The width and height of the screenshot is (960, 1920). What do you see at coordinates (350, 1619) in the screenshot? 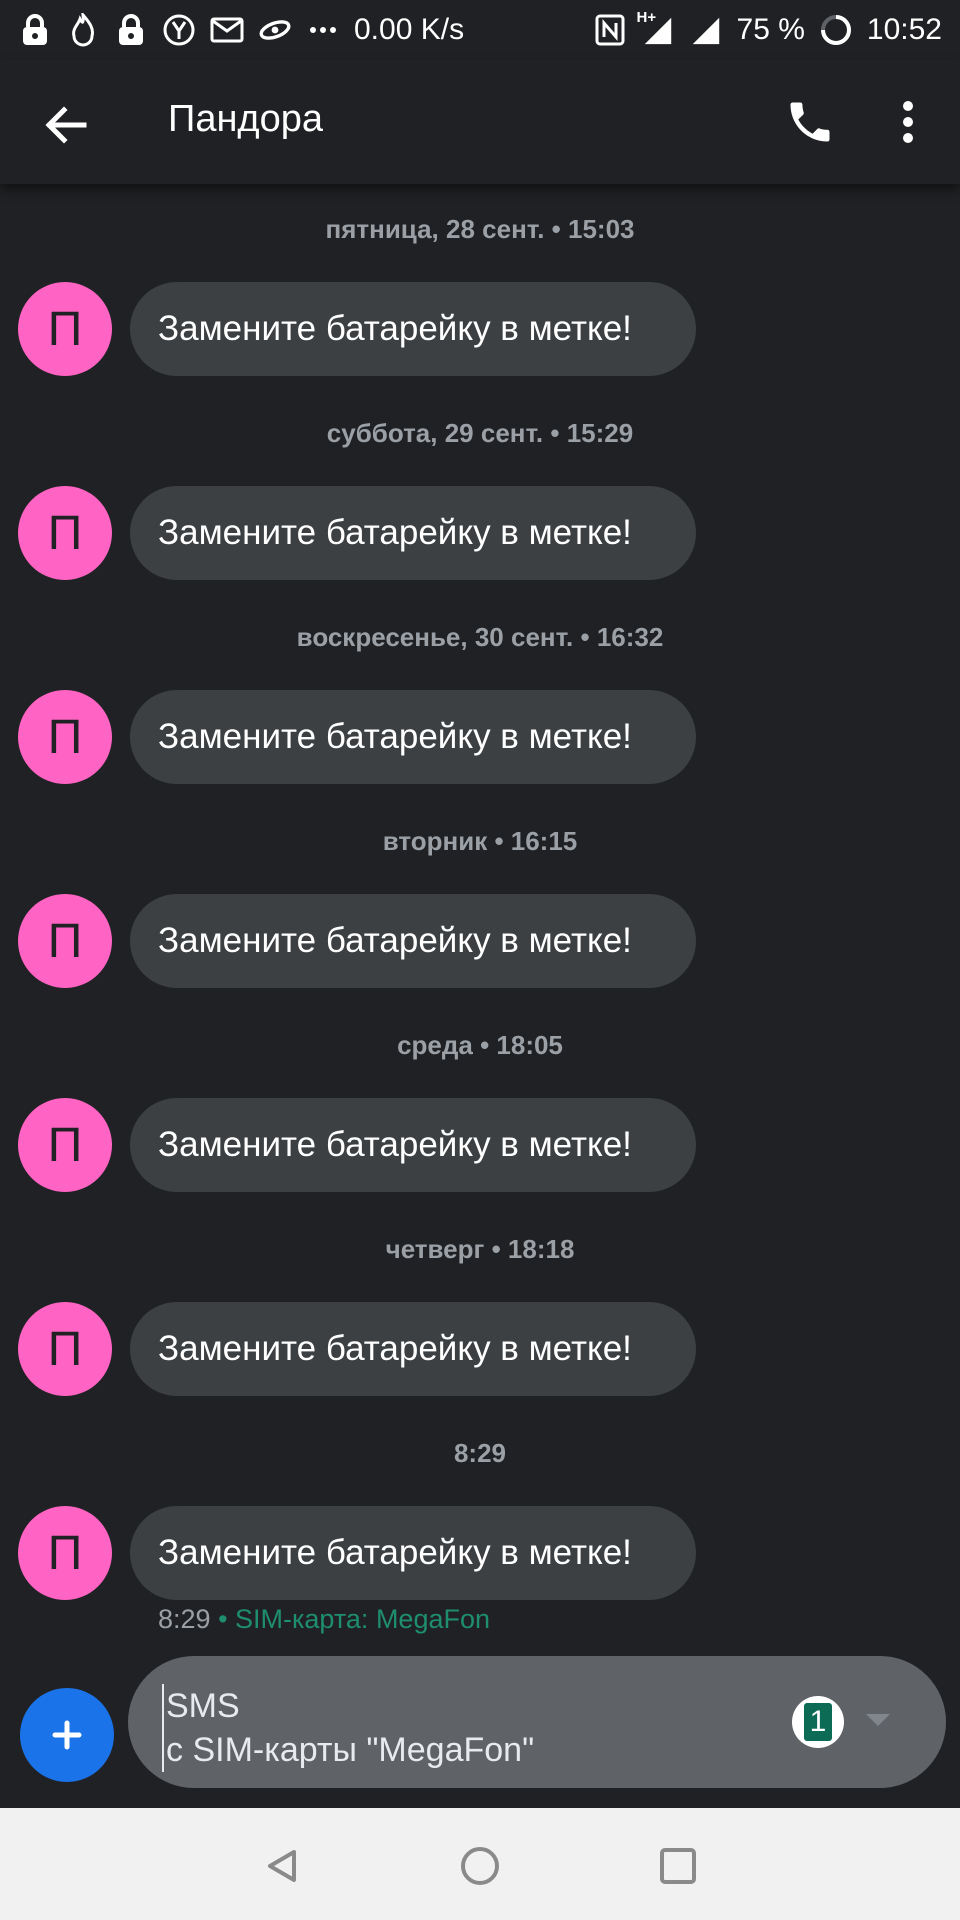
I see `sim-label: • SIM-карта: MegaFon` at bounding box center [350, 1619].